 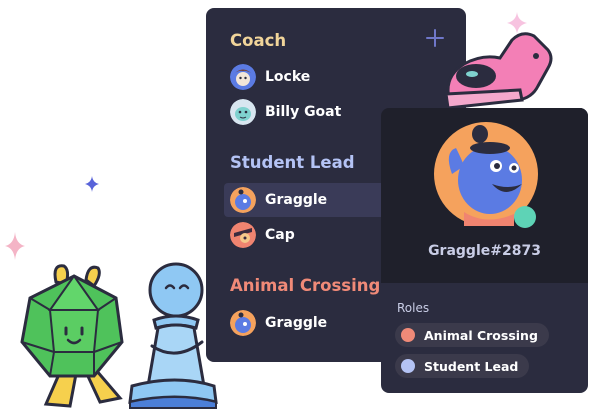 What do you see at coordinates (292, 162) in the screenshot?
I see `group-title-student-lead: Student Lead` at bounding box center [292, 162].